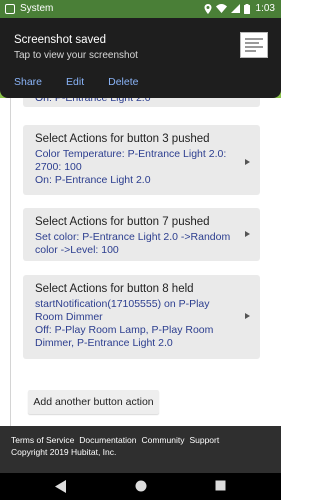  I want to click on section-rail, so click(10, 285).